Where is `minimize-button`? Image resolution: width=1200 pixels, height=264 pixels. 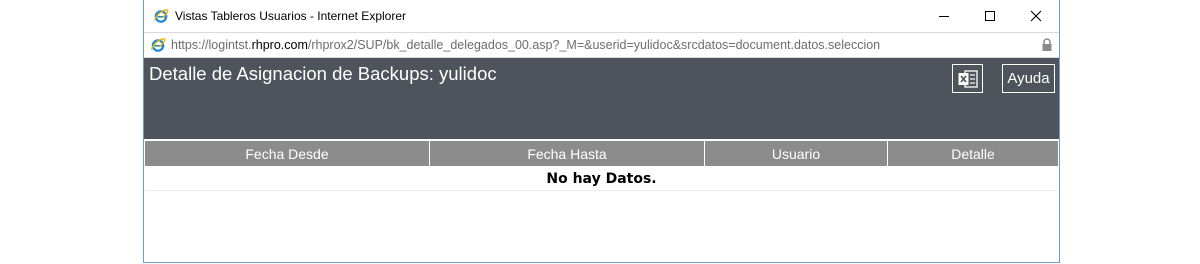
minimize-button is located at coordinates (944, 16).